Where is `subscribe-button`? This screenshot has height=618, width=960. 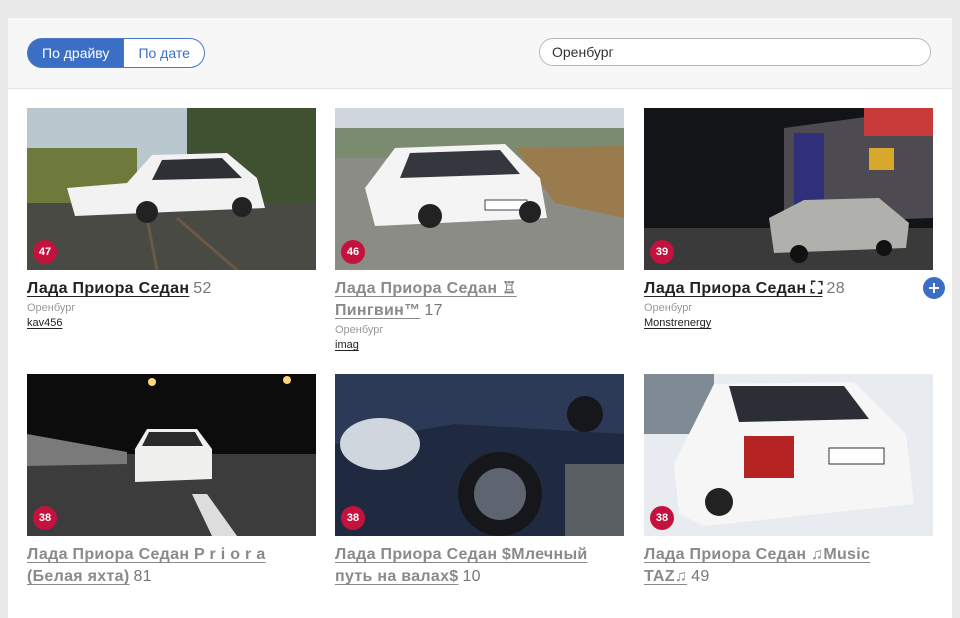 subscribe-button is located at coordinates (934, 288).